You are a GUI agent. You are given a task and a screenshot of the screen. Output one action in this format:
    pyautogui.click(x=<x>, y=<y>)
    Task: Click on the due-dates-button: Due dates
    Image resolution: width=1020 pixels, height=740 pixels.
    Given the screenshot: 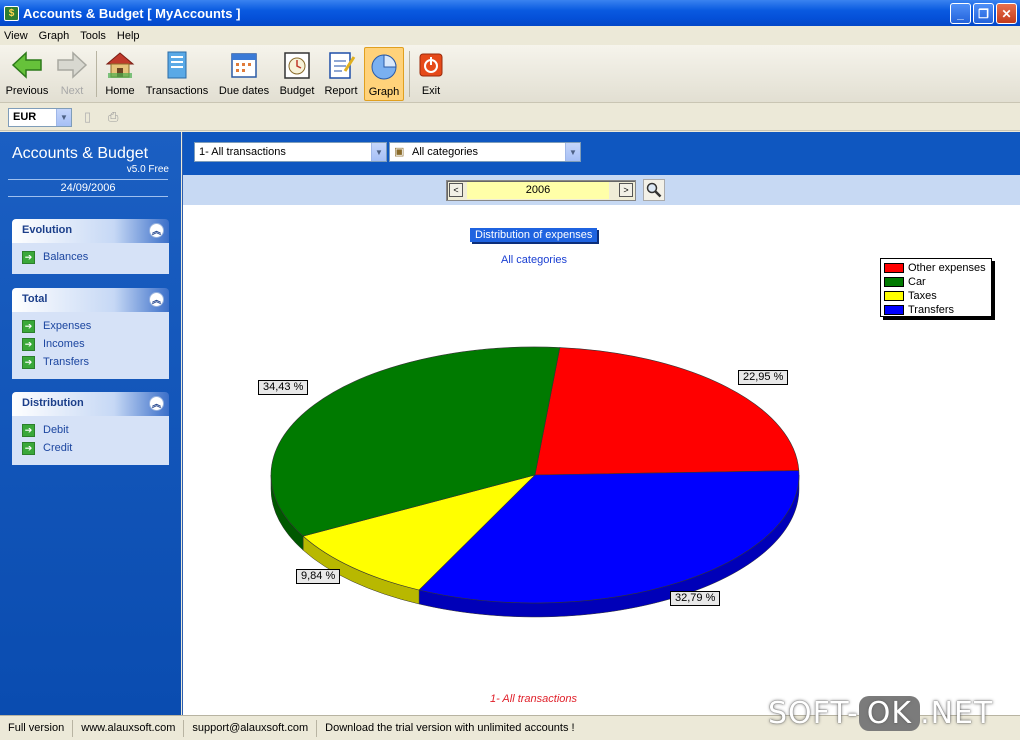 What is the action you would take?
    pyautogui.click(x=244, y=74)
    